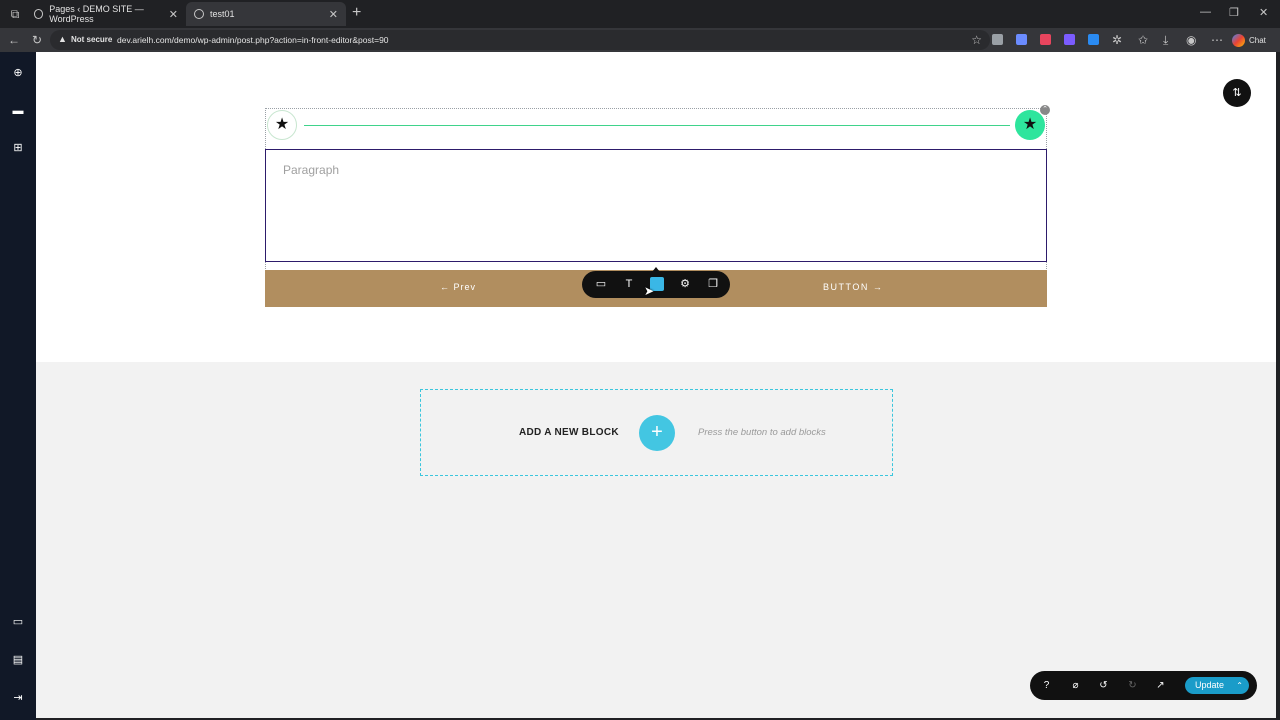 The width and height of the screenshot is (1280, 720). Describe the element at coordinates (1210, 685) in the screenshot. I see `update-label: Update` at that location.